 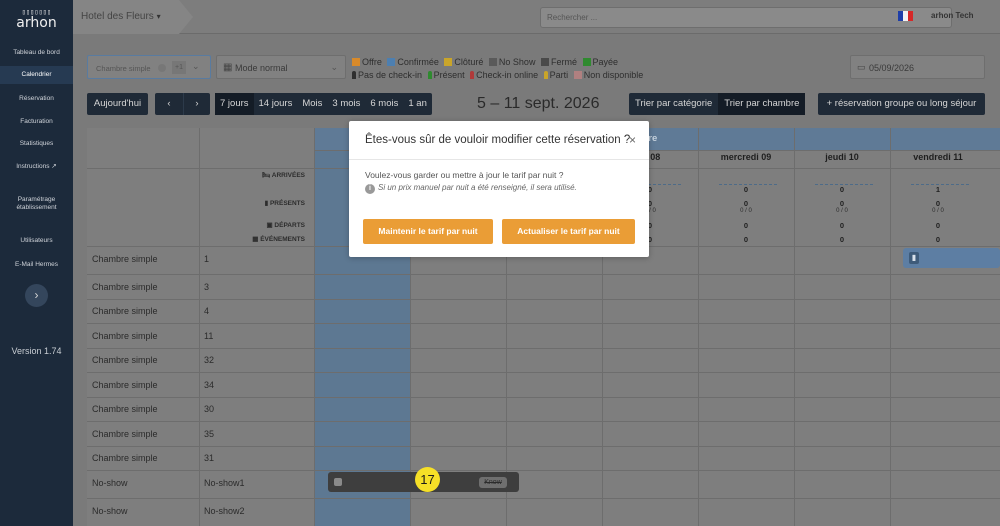 I want to click on room-type-select: Chambre simple +1 ⌄, so click(x=149, y=67).